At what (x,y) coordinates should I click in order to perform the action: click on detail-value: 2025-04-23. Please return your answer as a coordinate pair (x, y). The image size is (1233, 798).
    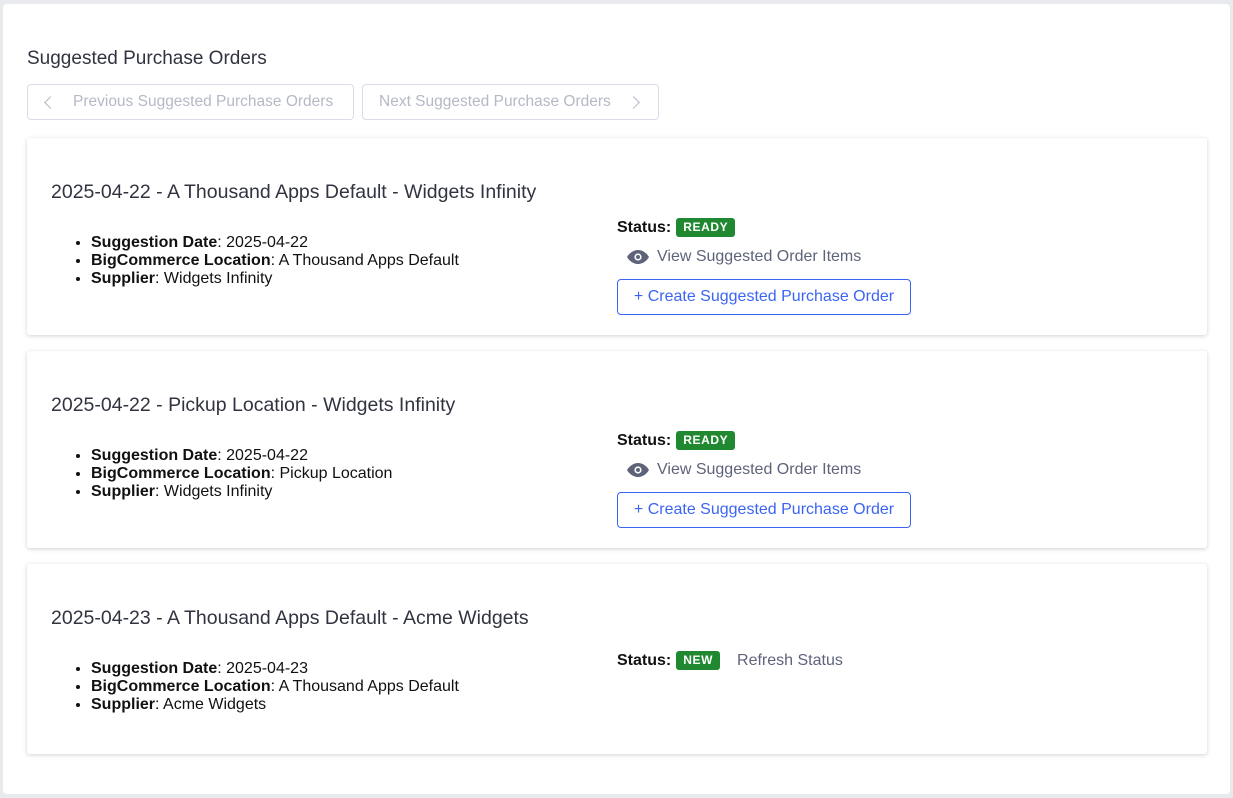
    Looking at the image, I should click on (267, 668).